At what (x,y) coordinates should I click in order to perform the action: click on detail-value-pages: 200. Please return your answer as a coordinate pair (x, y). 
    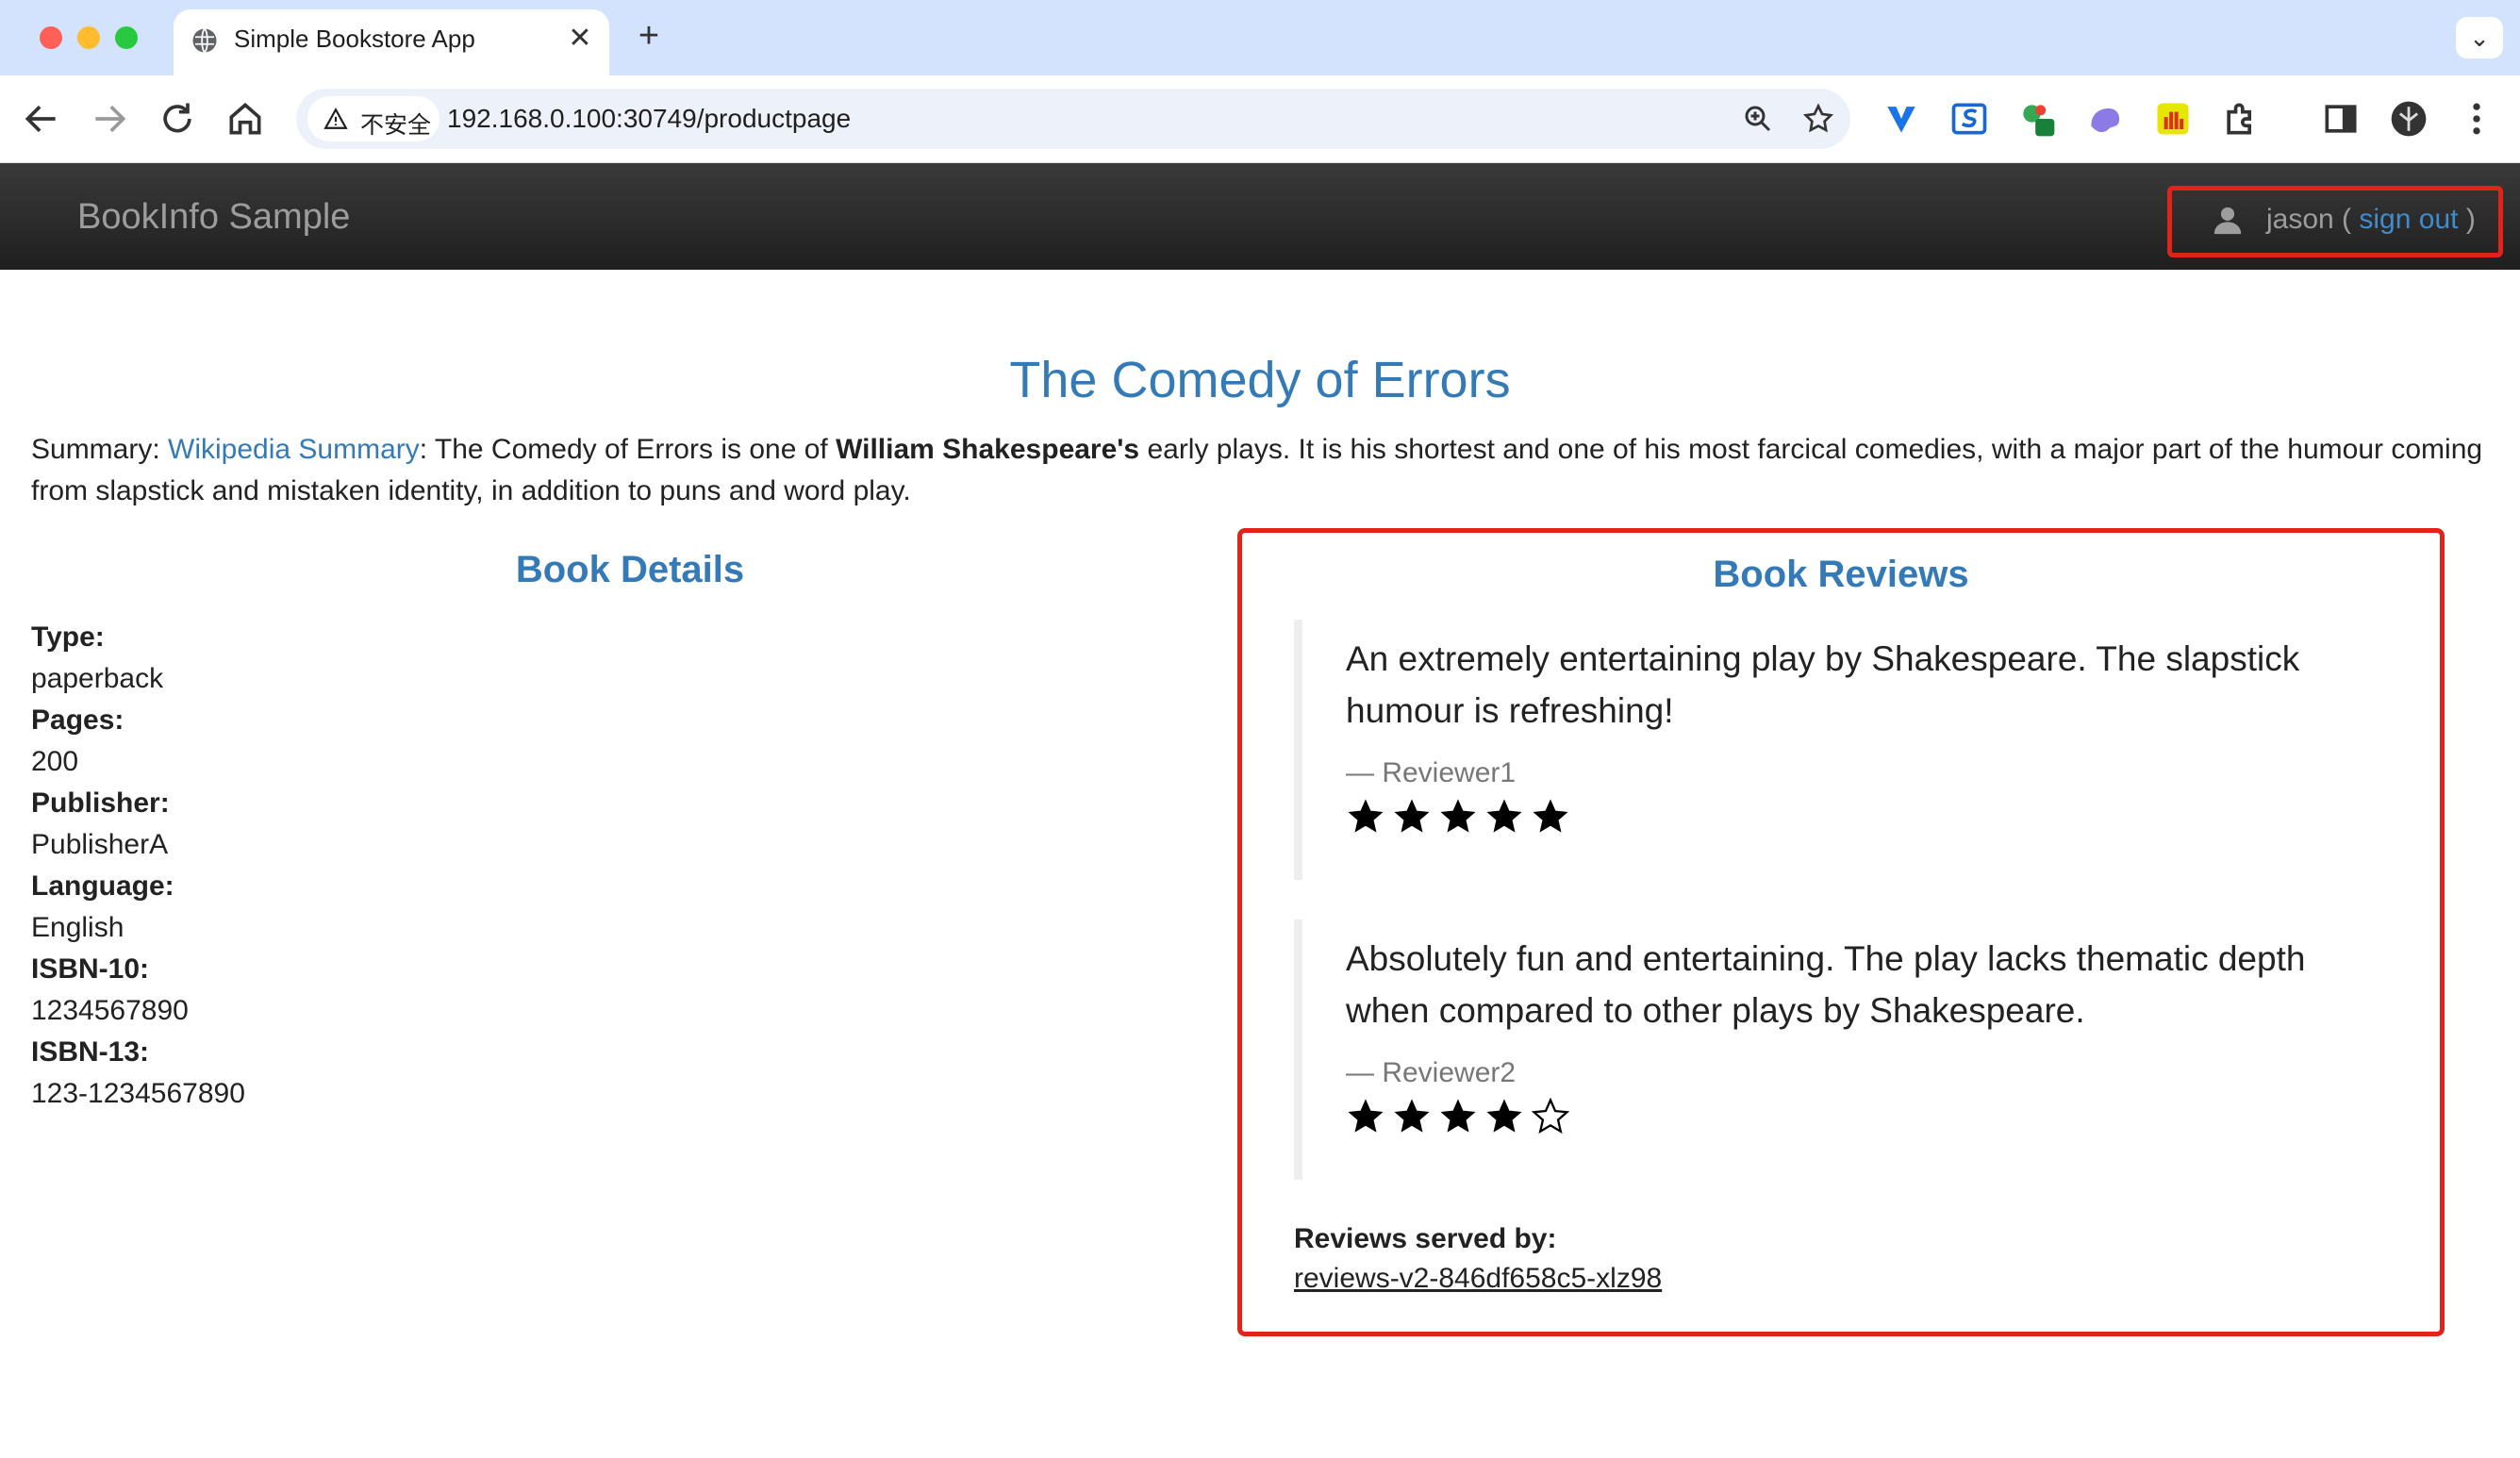
    Looking at the image, I should click on (55, 762).